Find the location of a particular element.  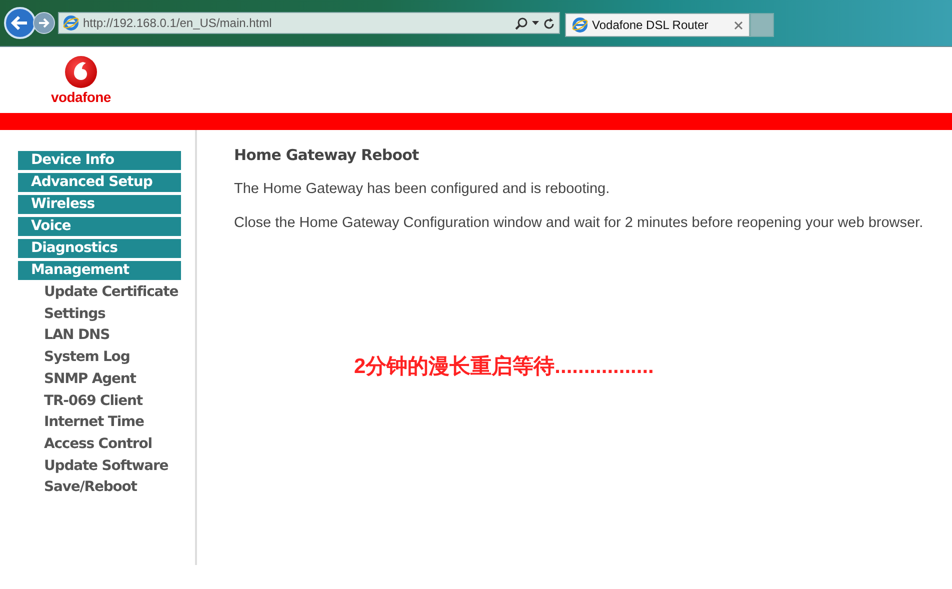

submenu-item: Internet Time is located at coordinates (81, 422).